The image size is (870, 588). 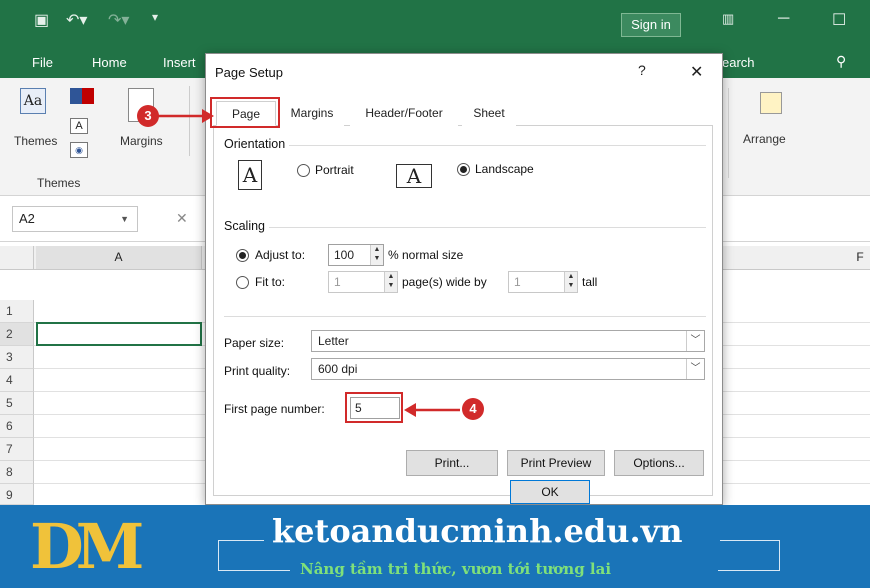 What do you see at coordinates (374, 407) in the screenshot?
I see `first-page-number-highlight` at bounding box center [374, 407].